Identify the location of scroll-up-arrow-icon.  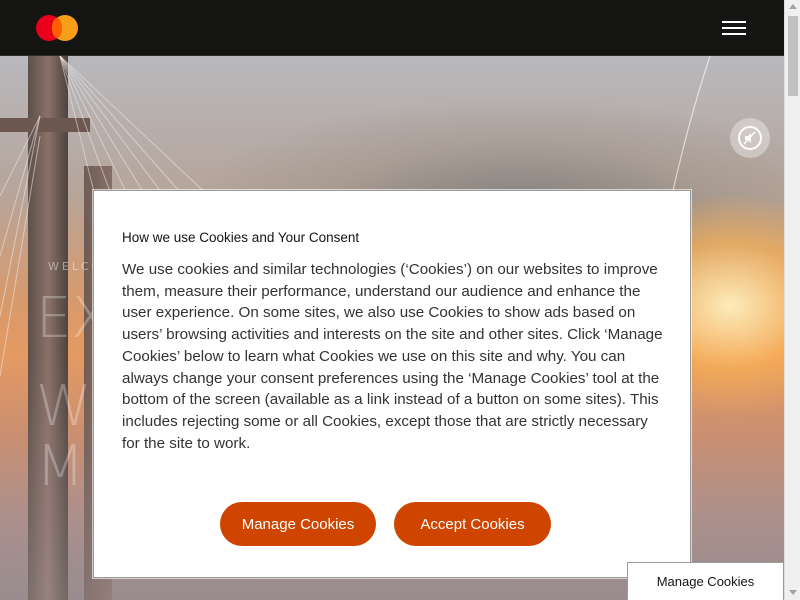
(793, 6).